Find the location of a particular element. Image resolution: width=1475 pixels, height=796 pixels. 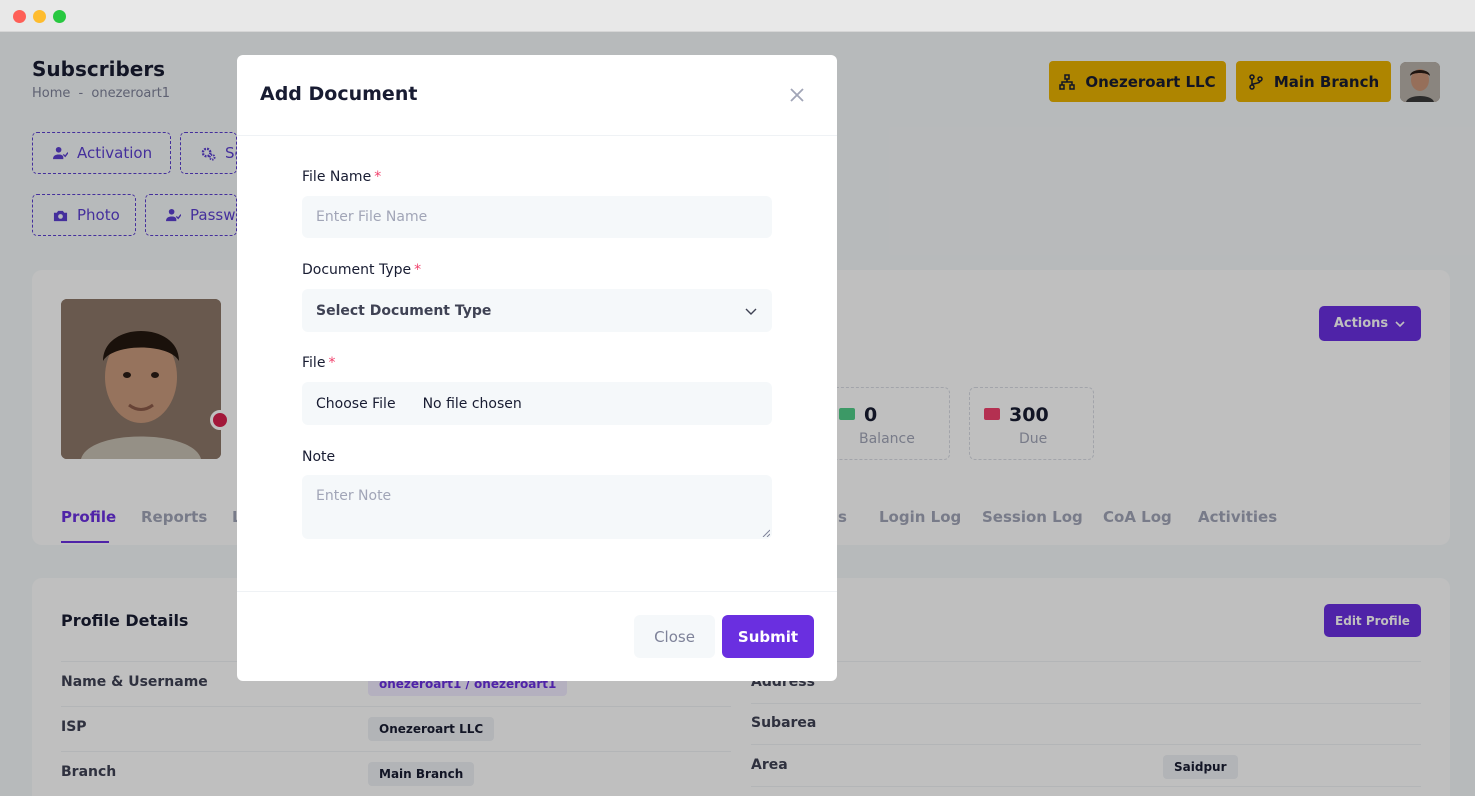

file-label: File * is located at coordinates (318, 363).